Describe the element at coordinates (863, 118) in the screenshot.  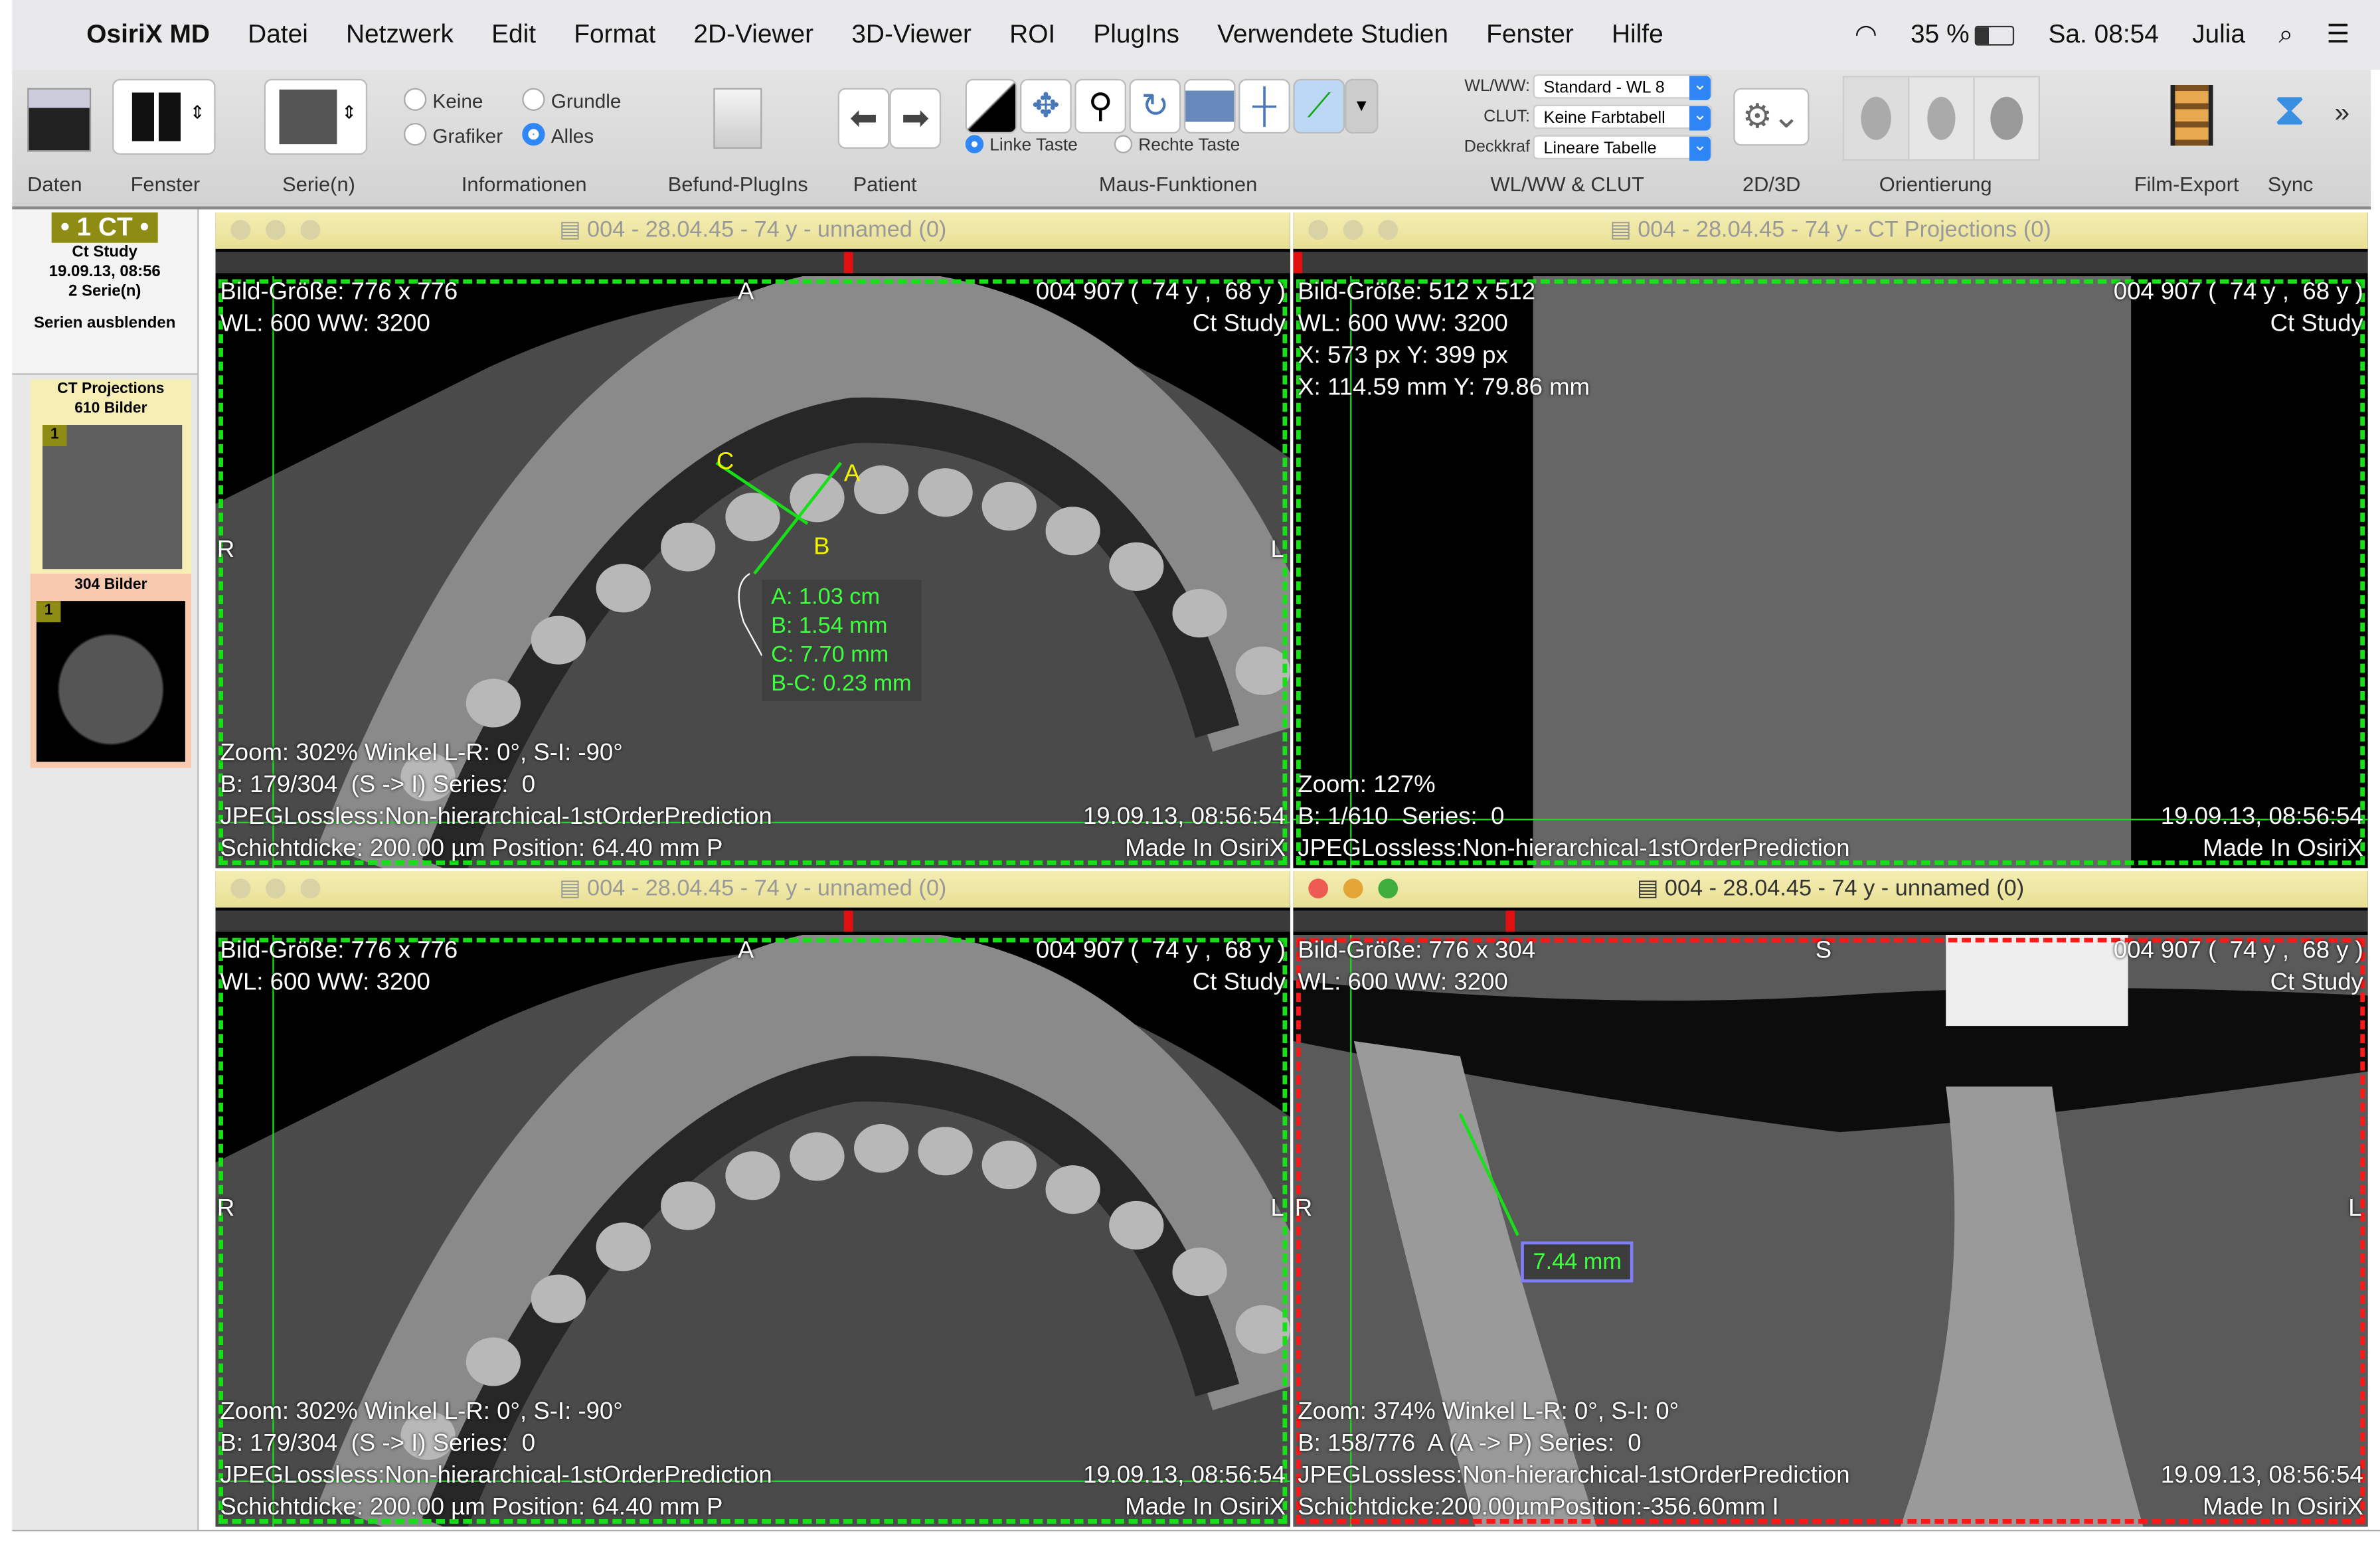
I see `previous-patient-button: ⬅` at that location.